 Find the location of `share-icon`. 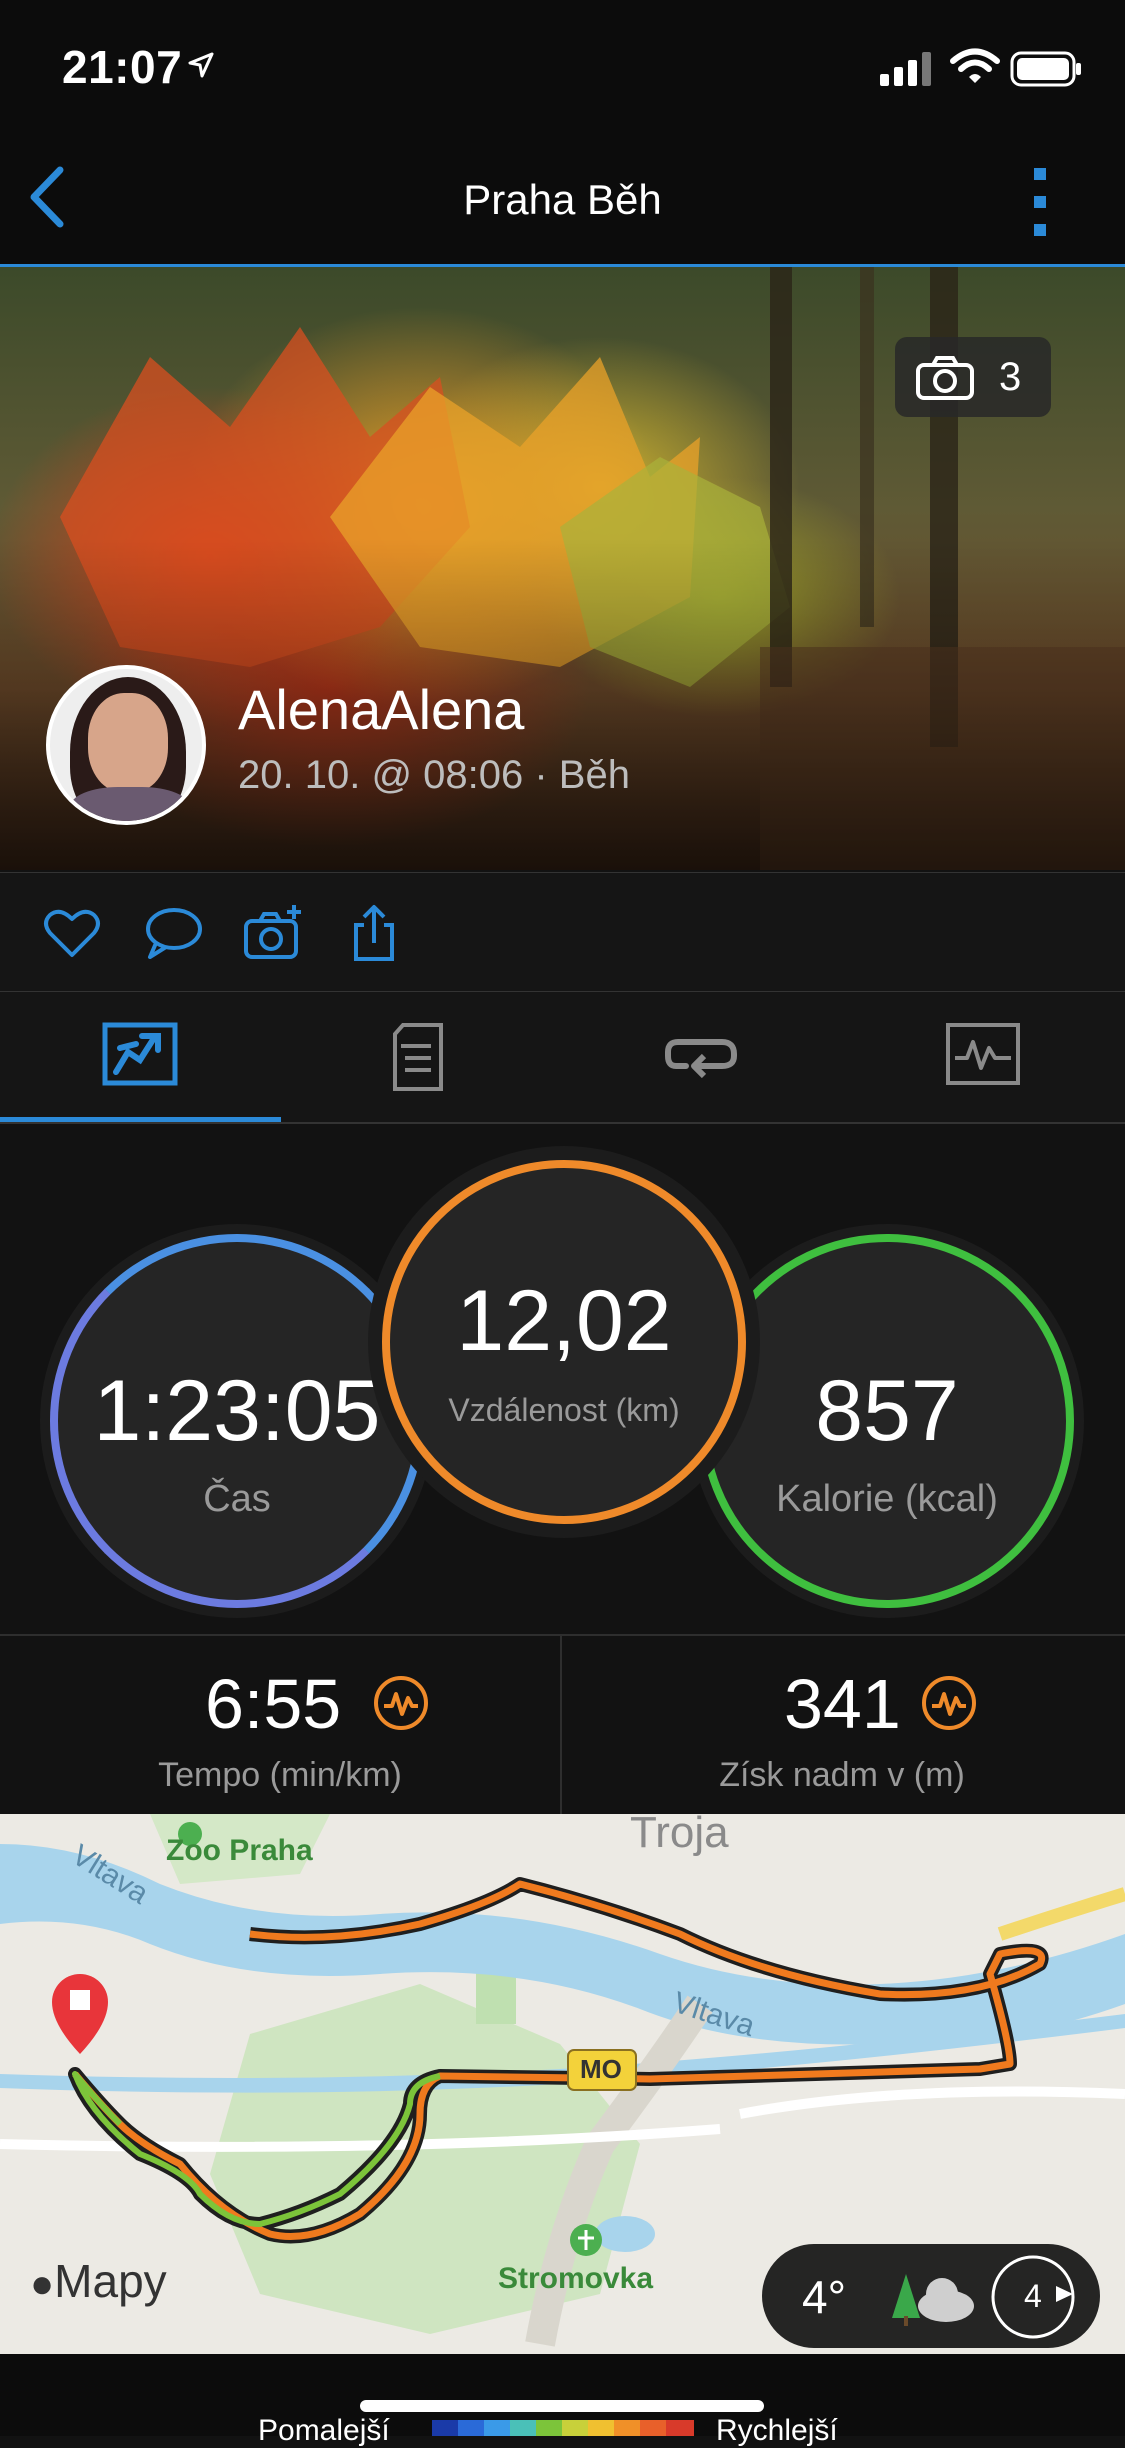

share-icon is located at coordinates (374, 933).